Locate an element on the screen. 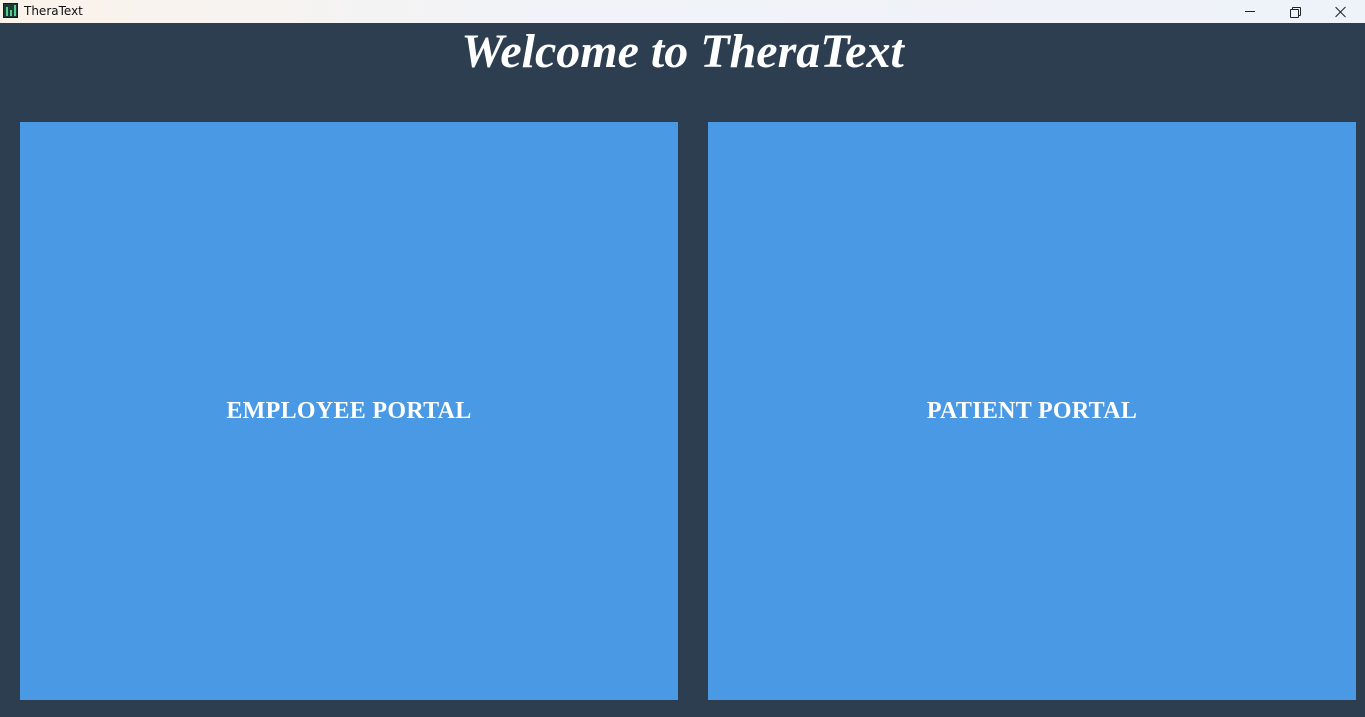 Image resolution: width=1365 pixels, height=717 pixels. minimize-icon is located at coordinates (1250, 11).